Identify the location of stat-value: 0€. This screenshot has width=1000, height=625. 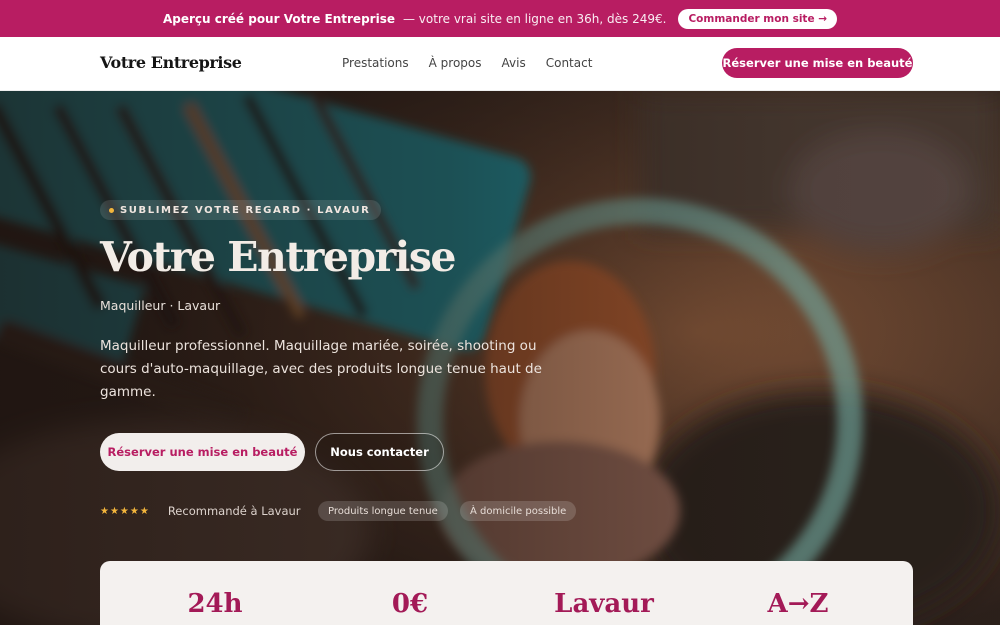
(410, 604).